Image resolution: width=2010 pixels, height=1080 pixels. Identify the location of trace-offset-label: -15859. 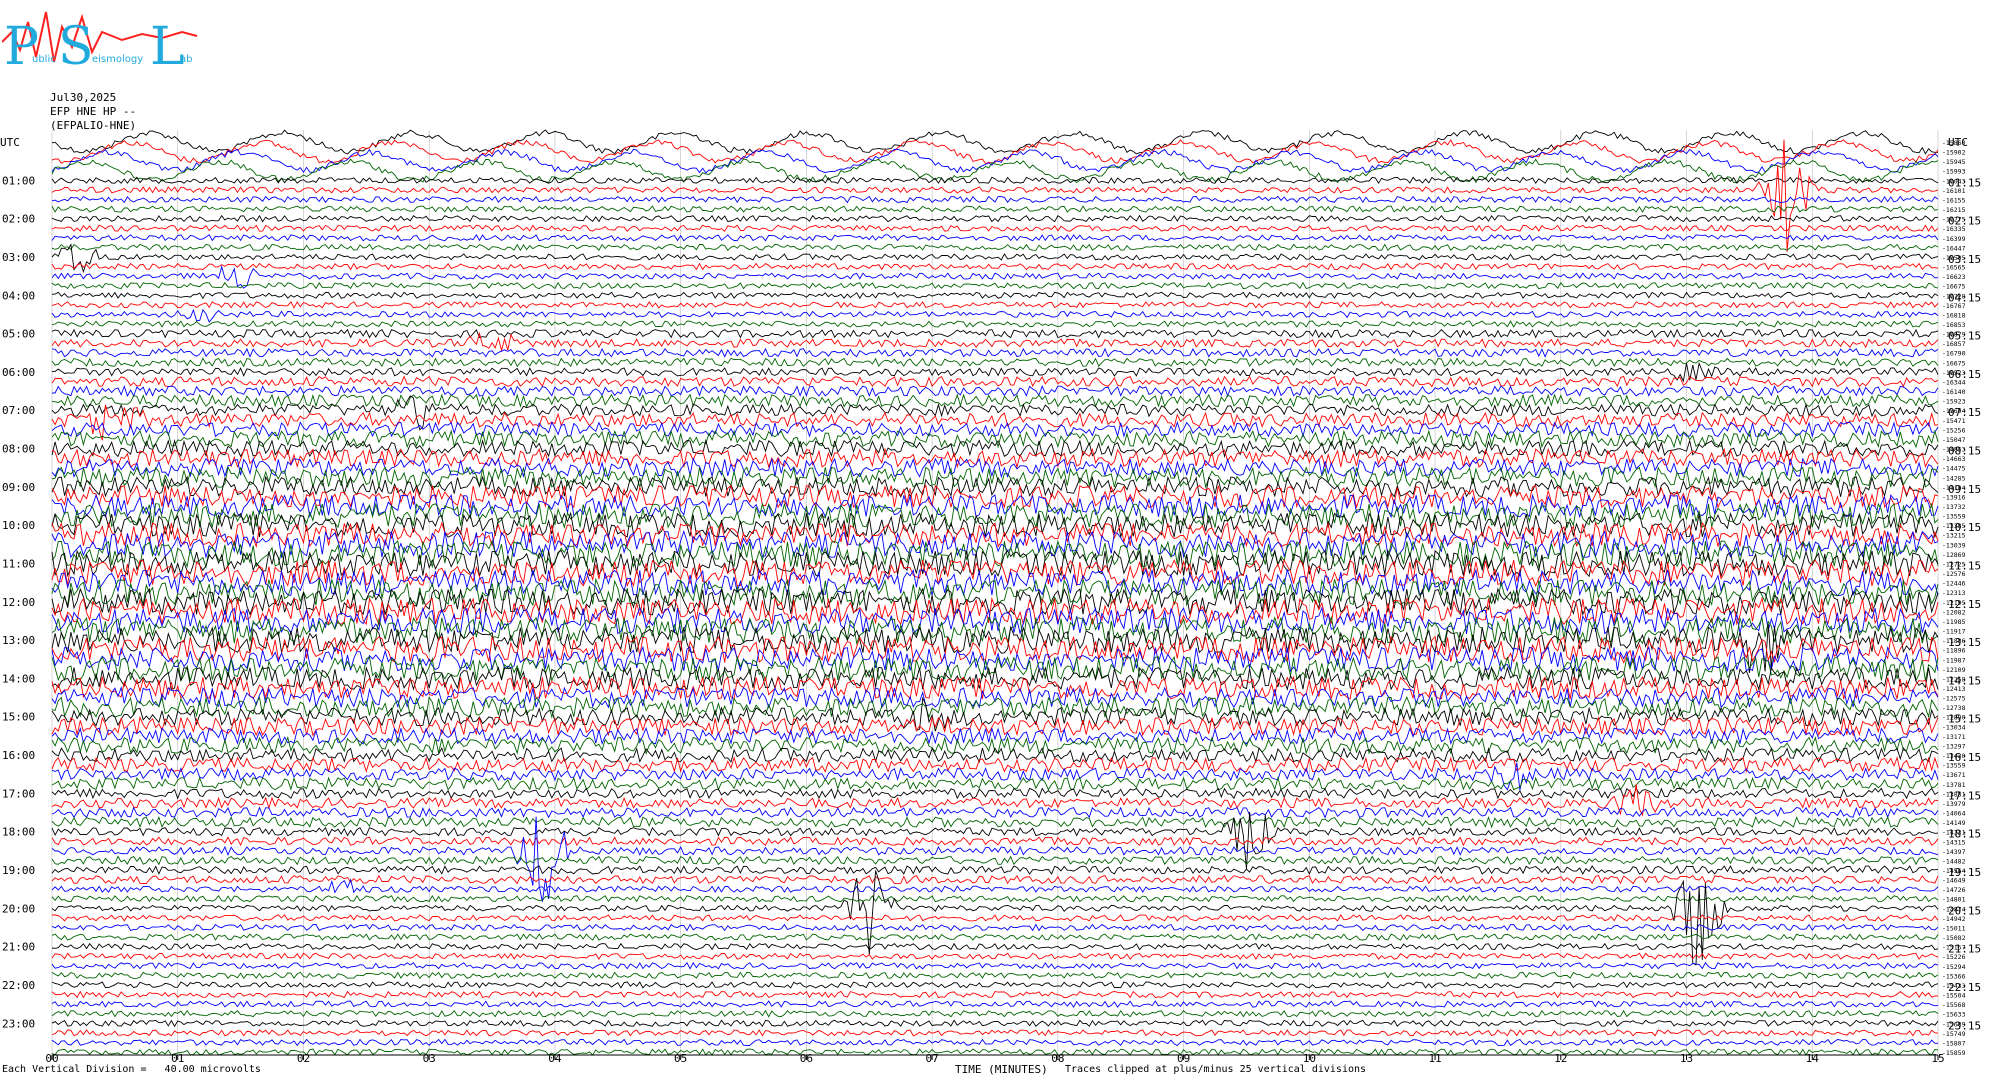
(1954, 1053).